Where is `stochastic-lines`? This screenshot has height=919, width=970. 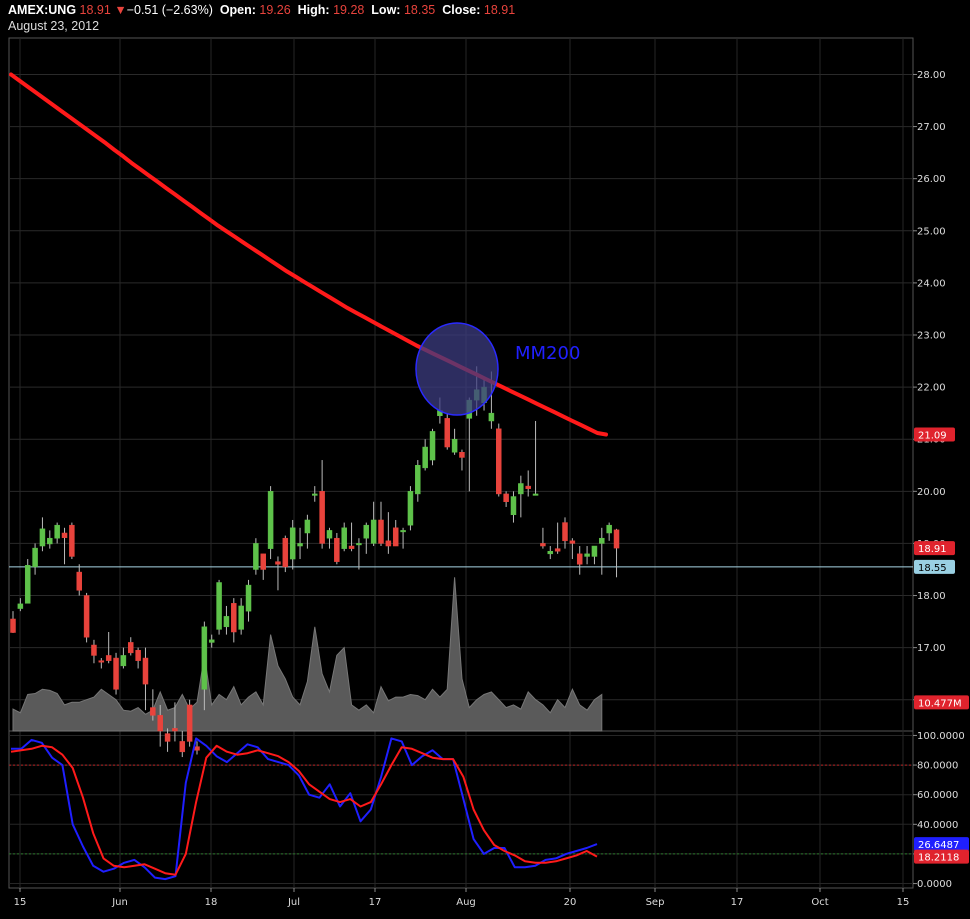
stochastic-lines is located at coordinates (304, 809).